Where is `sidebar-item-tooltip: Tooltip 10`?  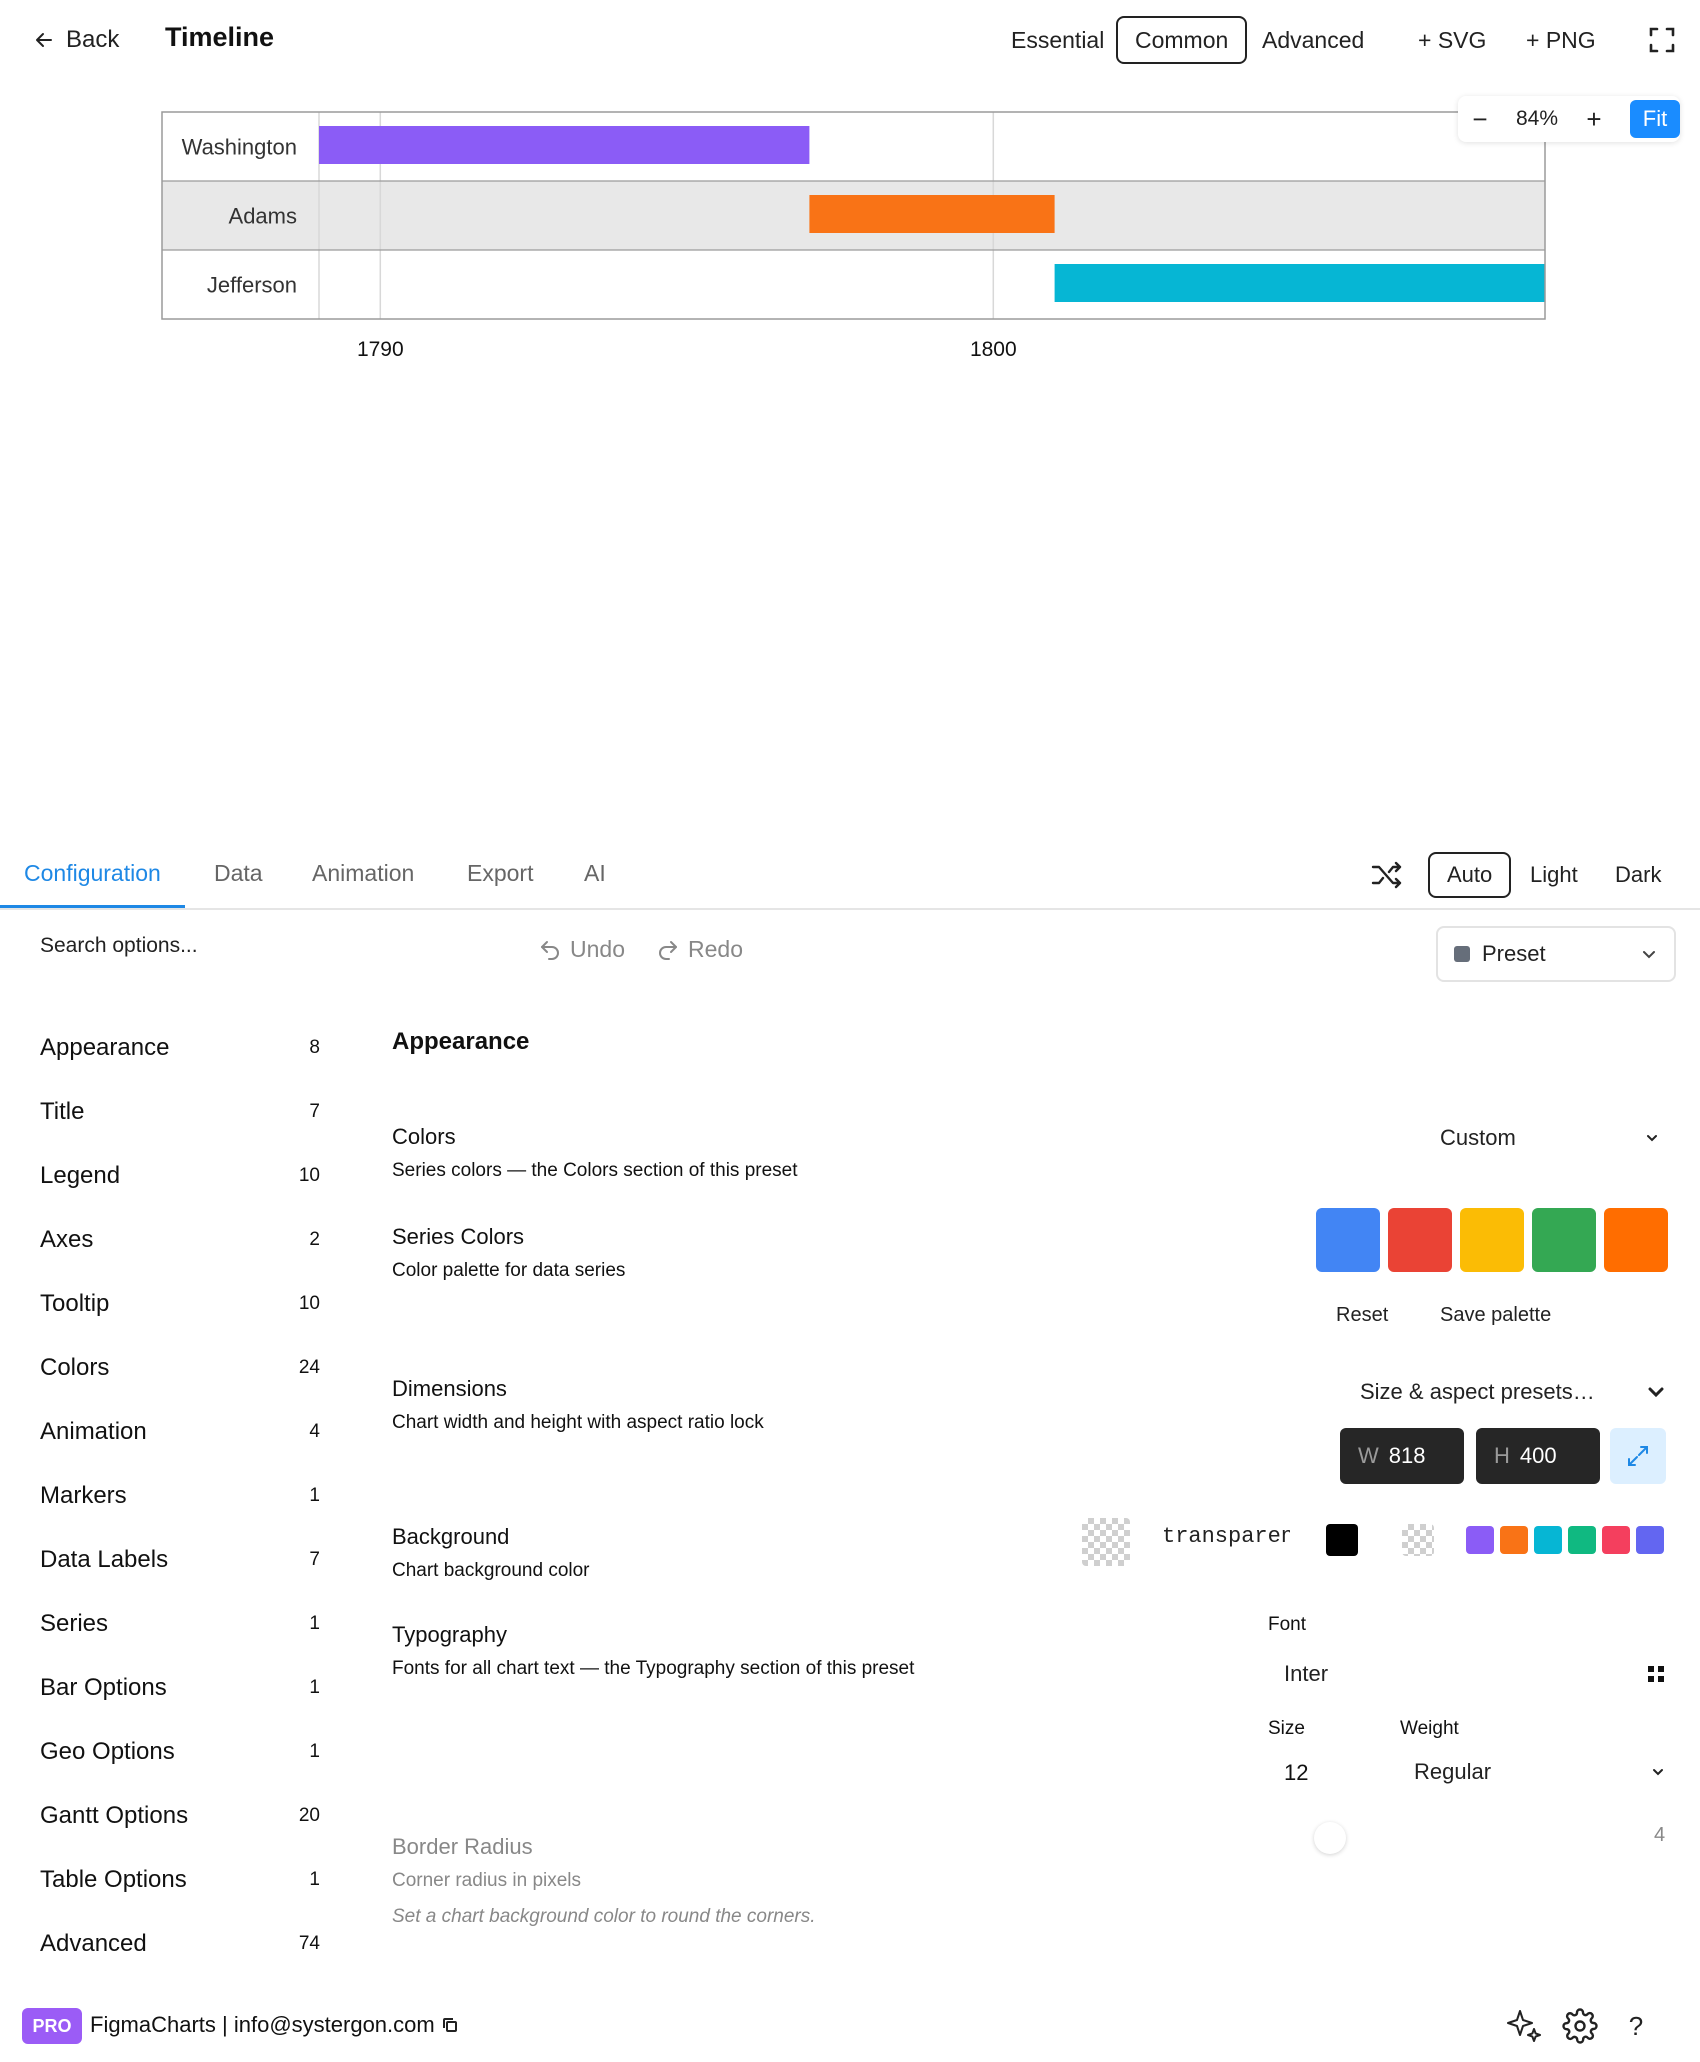 sidebar-item-tooltip: Tooltip 10 is located at coordinates (180, 1304).